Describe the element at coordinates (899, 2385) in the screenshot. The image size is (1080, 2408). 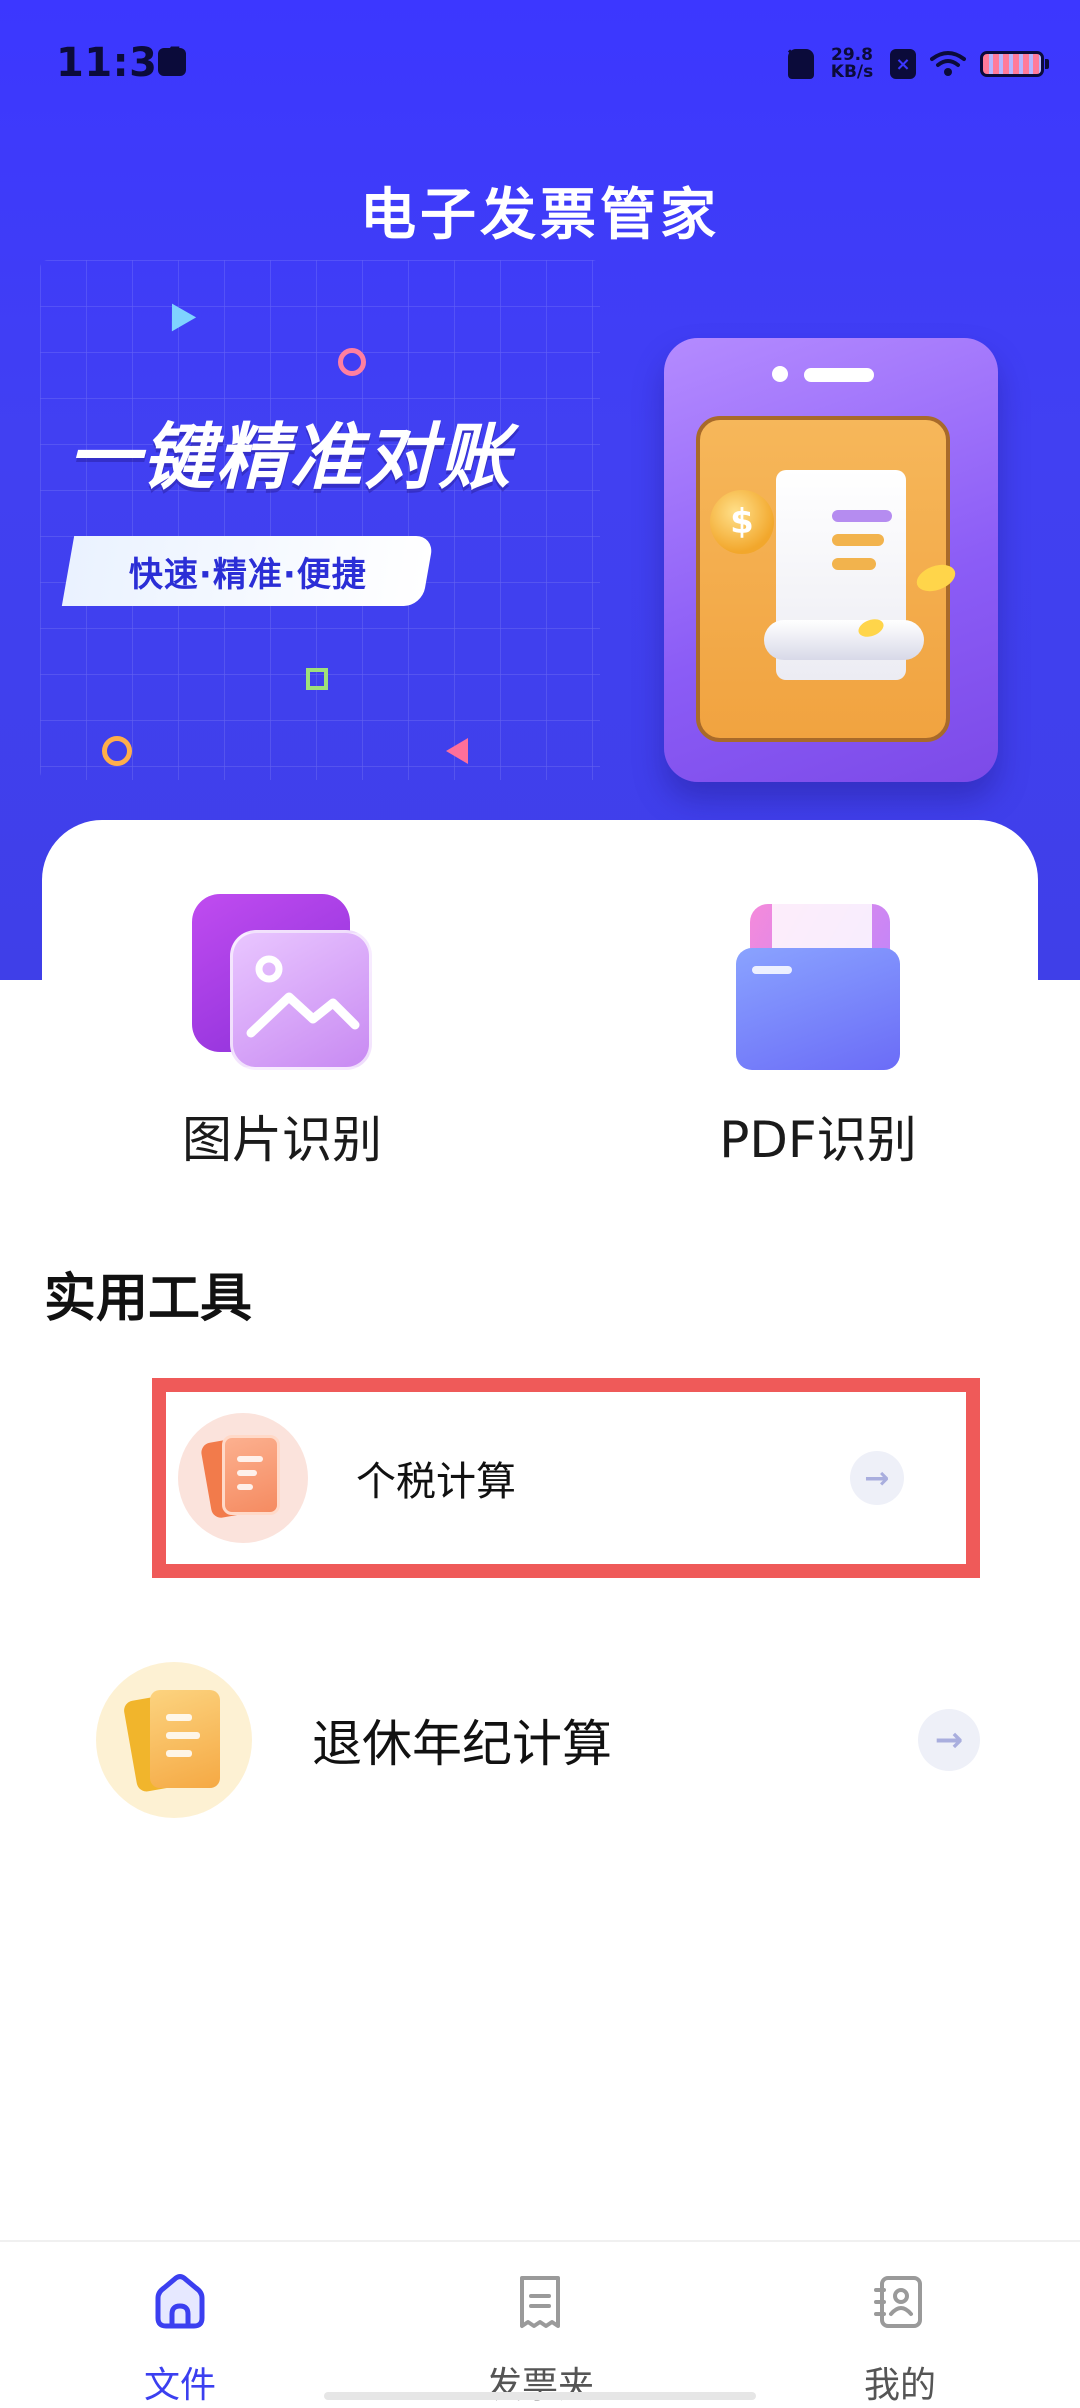
I see `nav-tab-mine-label: 我的` at that location.